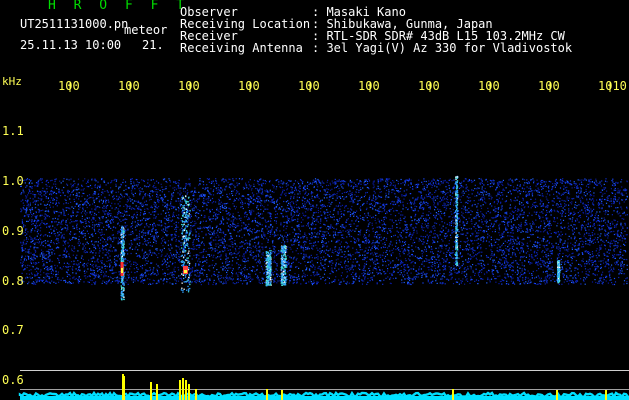  I want to click on y-tick: 0.6, so click(13, 380).